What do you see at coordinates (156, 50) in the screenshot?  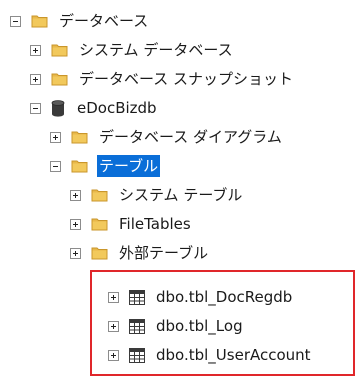 I see `tree-node-label: システム データベース` at bounding box center [156, 50].